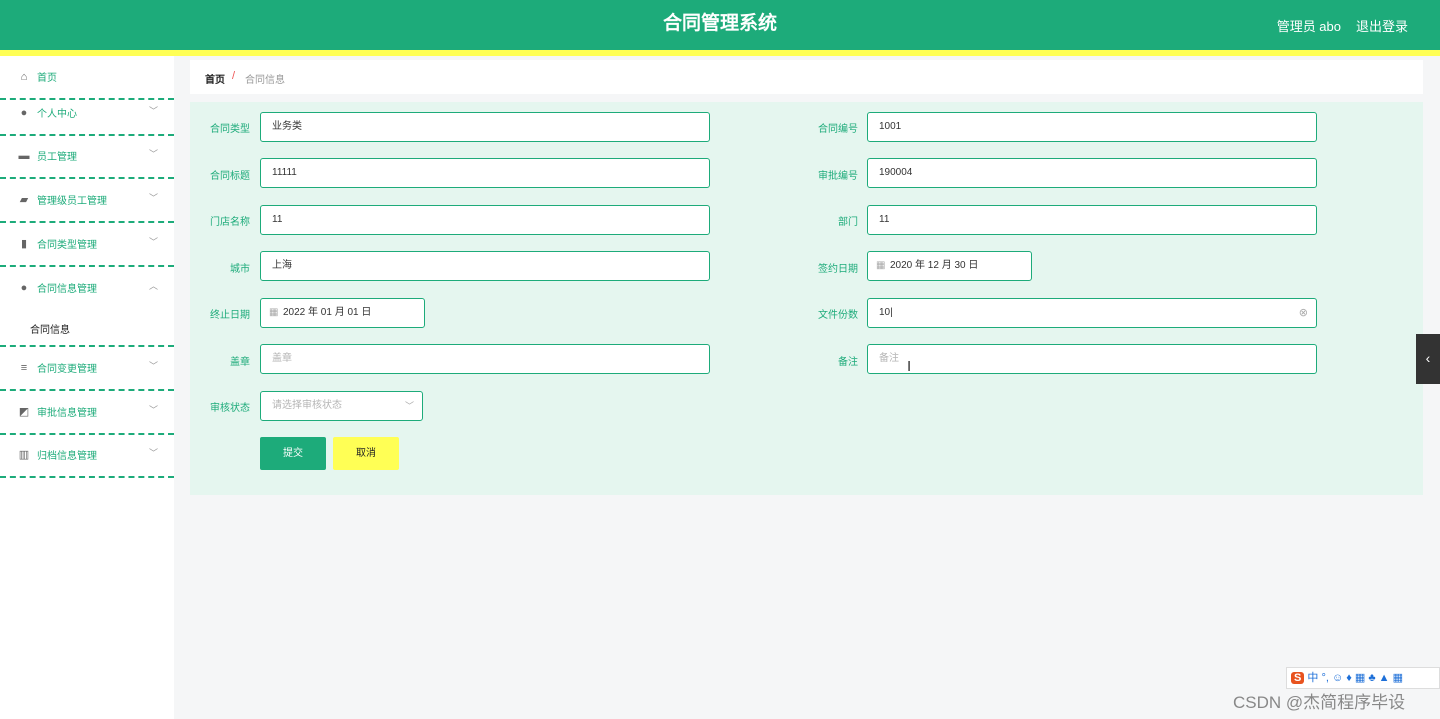  Describe the element at coordinates (67, 245) in the screenshot. I see `sidebar-item-label: 合同类型管理` at that location.